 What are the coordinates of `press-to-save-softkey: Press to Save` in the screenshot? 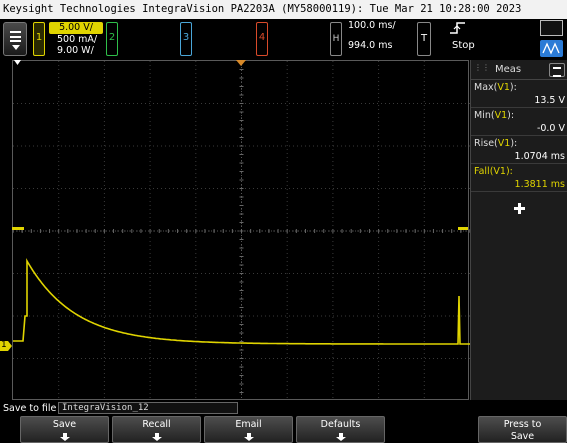 It's located at (522, 429).